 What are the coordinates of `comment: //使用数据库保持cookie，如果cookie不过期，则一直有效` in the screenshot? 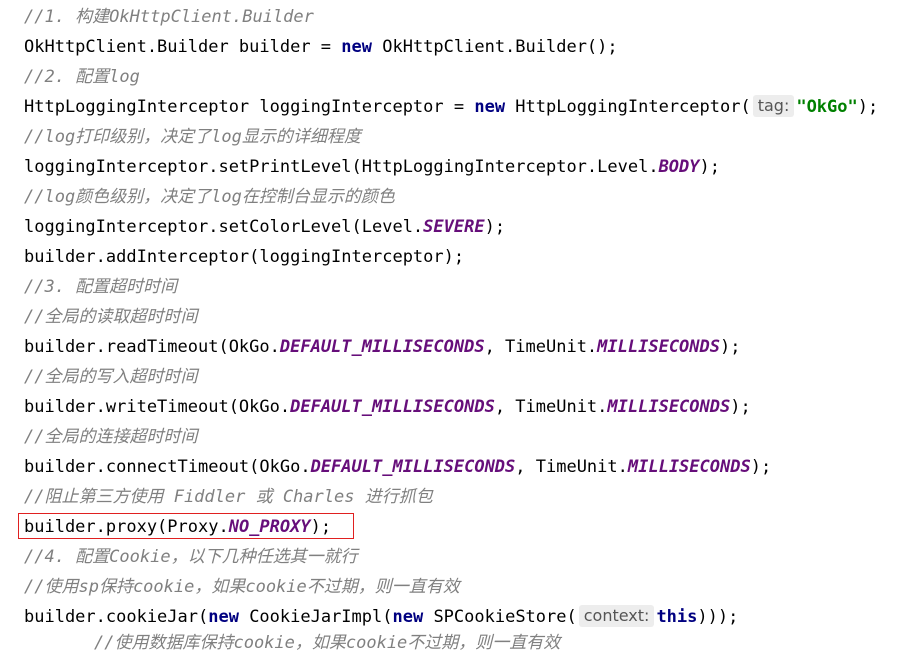 It's located at (327, 643).